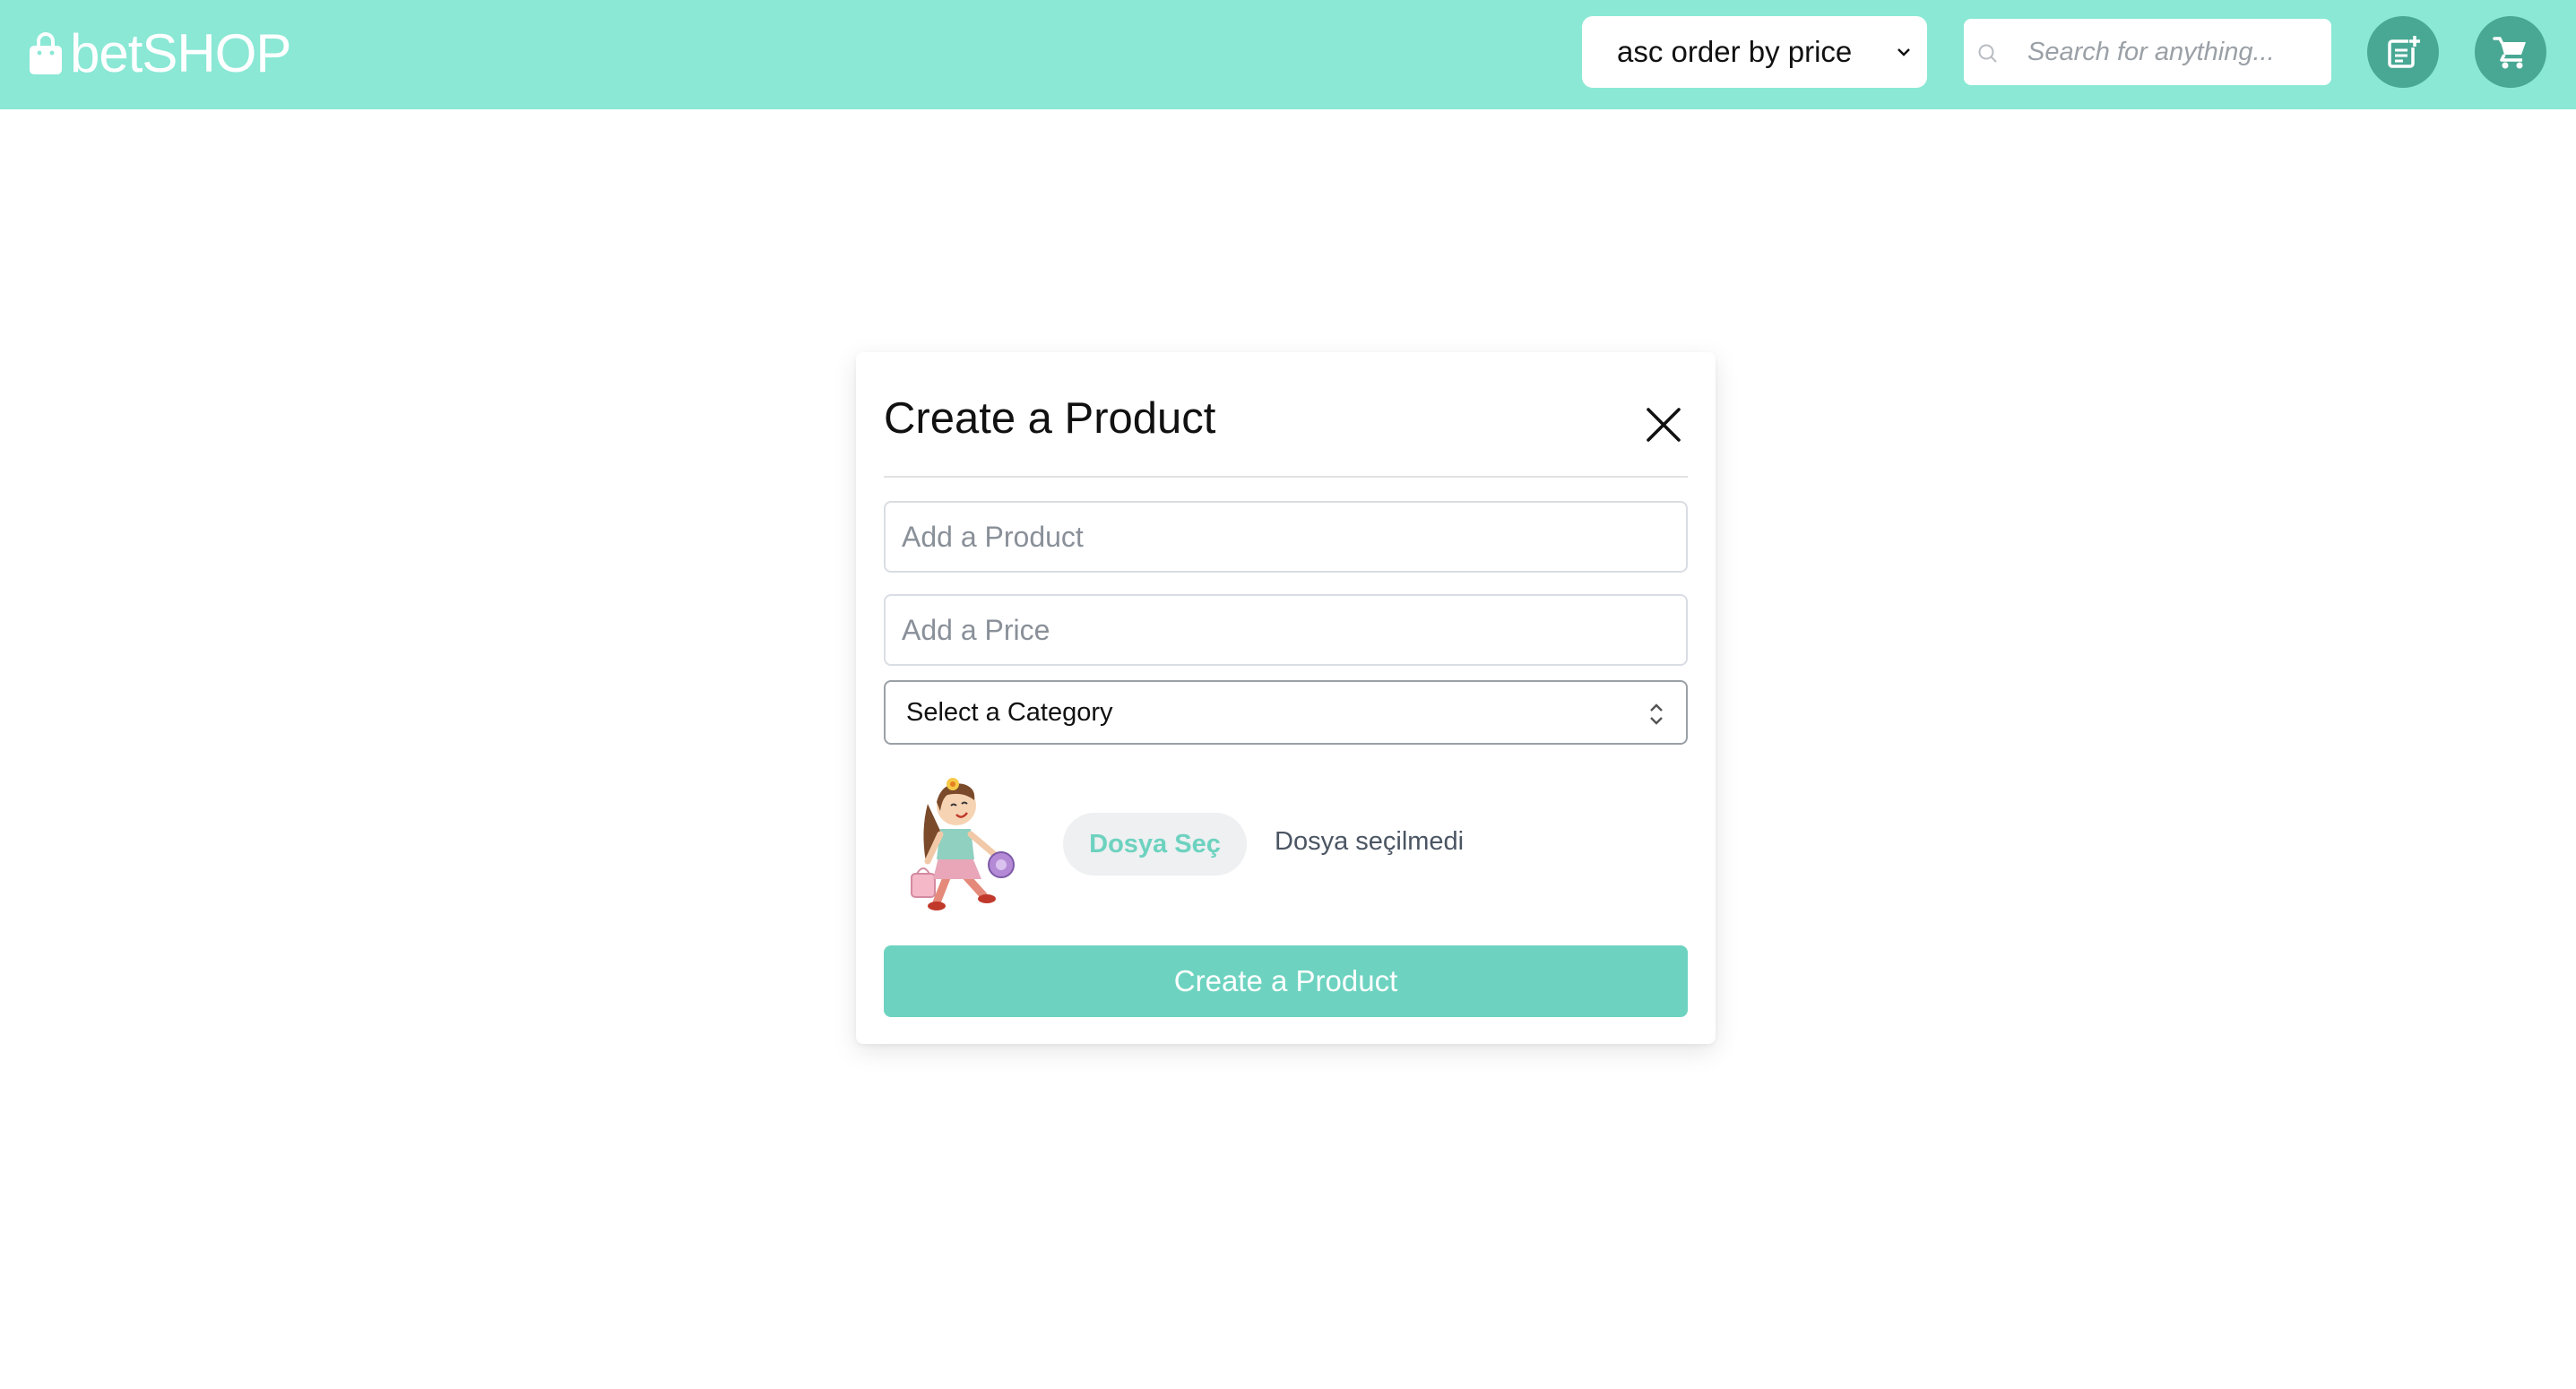 The image size is (2576, 1389). I want to click on product-name-input, so click(1286, 537).